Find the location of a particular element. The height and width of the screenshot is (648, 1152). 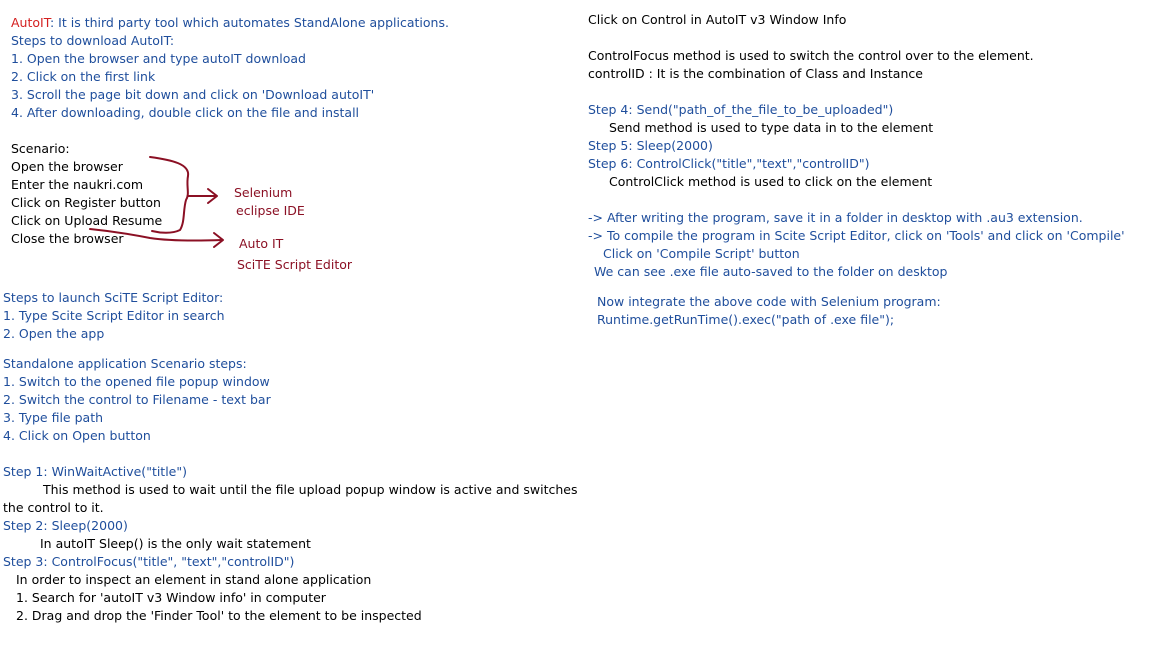

launch-step-2: 2. Open the app is located at coordinates (54, 333).